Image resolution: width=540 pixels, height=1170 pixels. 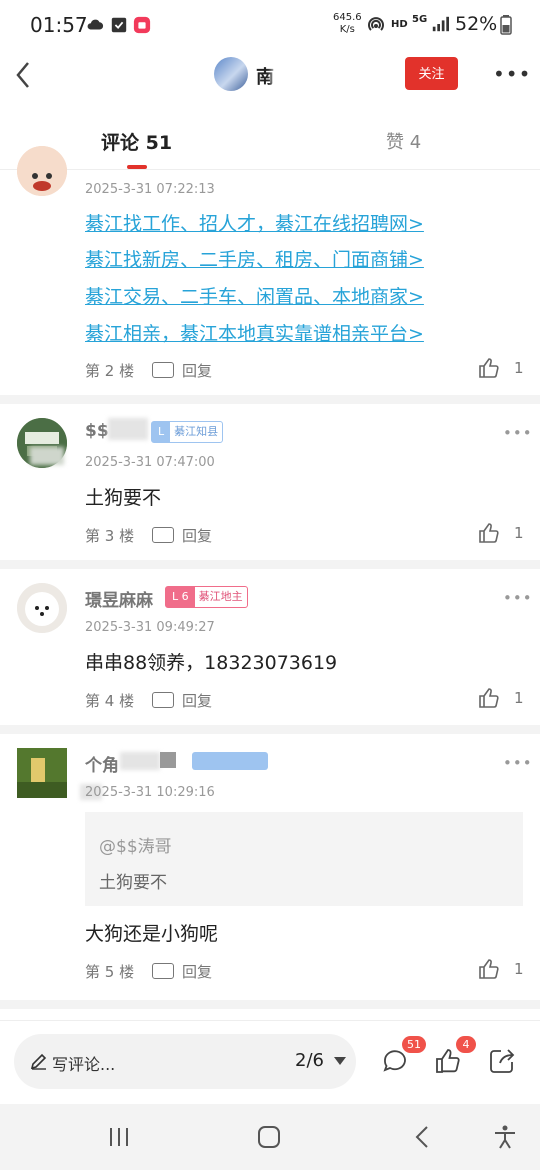 I want to click on tab-comments: 评论 51, so click(x=136, y=141).